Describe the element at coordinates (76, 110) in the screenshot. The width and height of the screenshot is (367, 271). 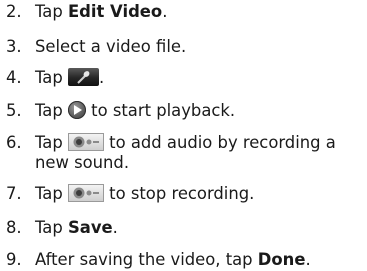
I see `play-icon` at that location.